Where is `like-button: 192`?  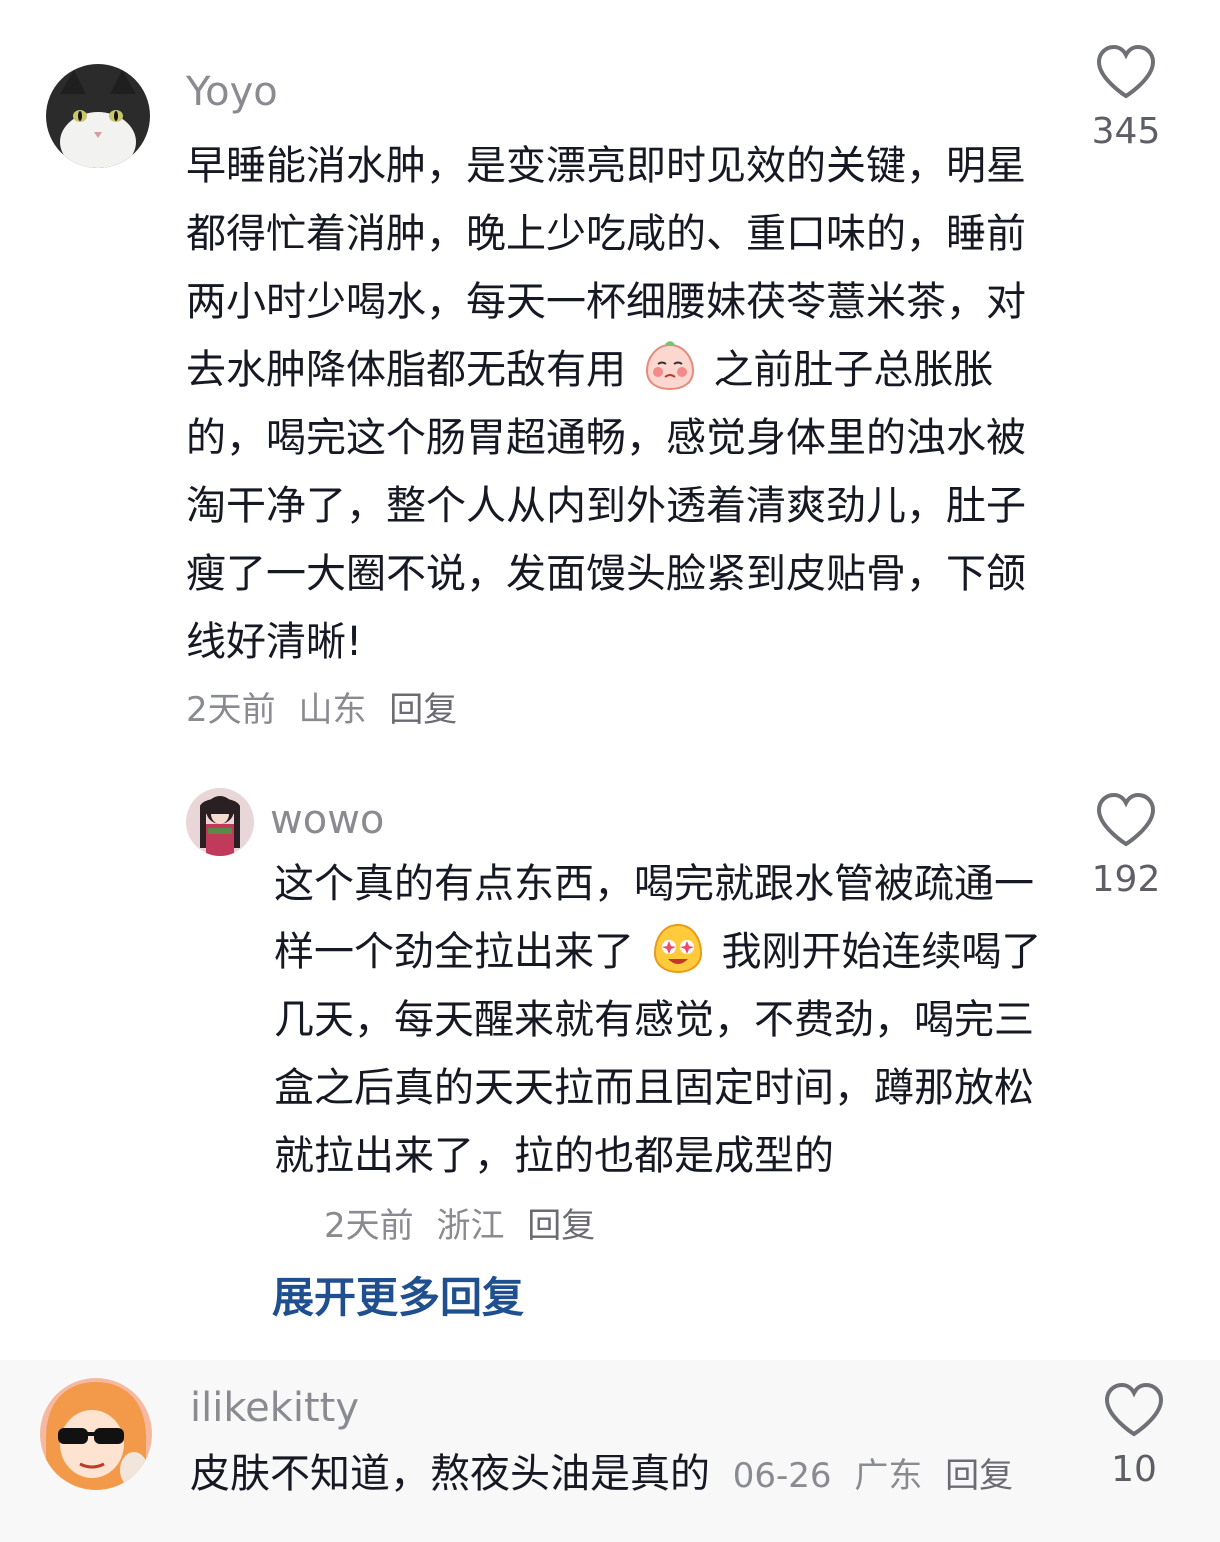
like-button: 192 is located at coordinates (1126, 847).